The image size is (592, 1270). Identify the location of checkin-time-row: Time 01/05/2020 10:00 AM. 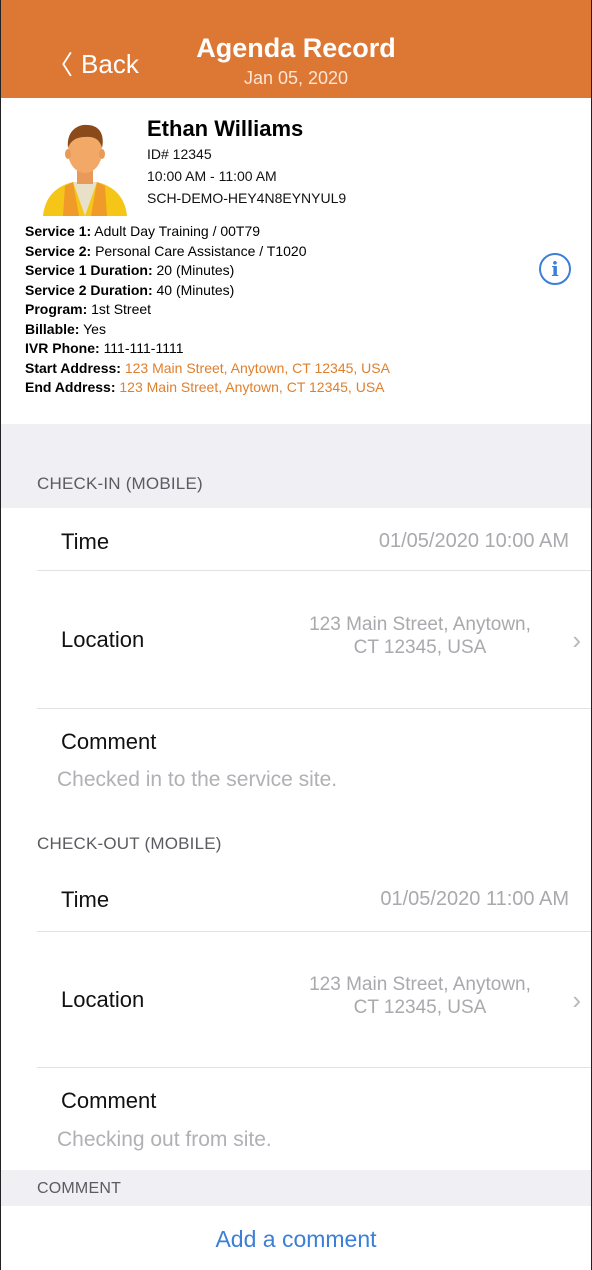
(296, 539).